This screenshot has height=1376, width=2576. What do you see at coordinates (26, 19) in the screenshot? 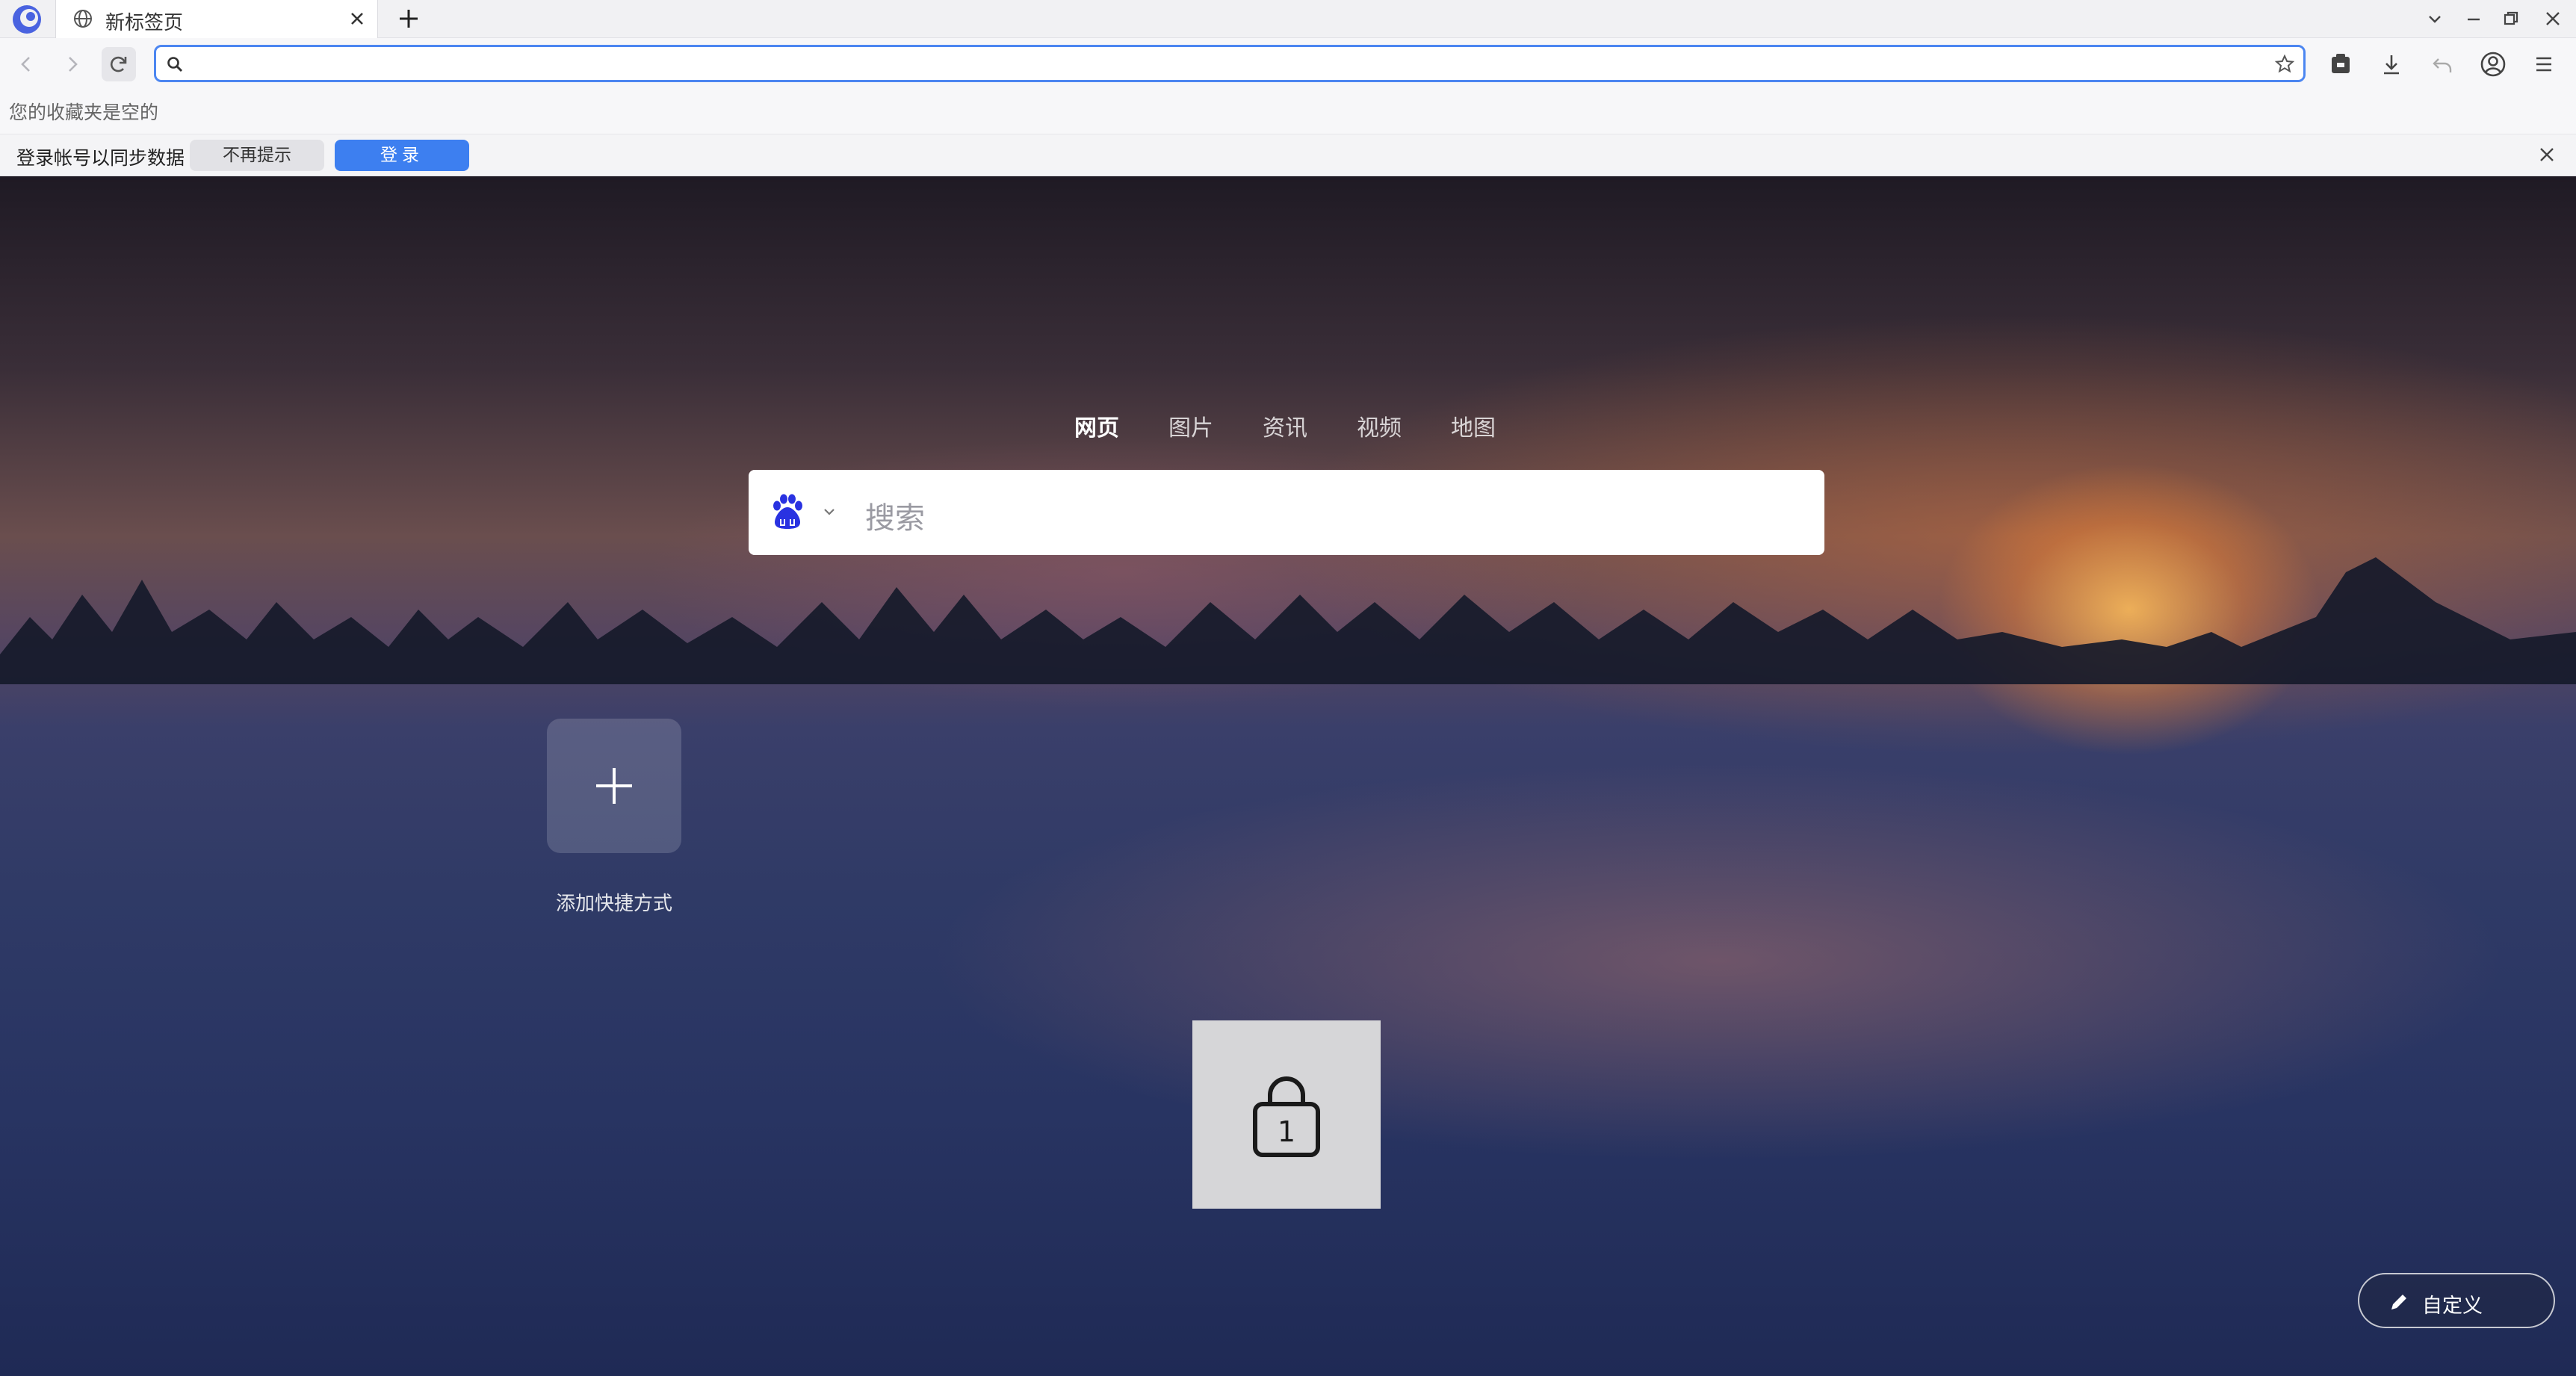
I see `app-logo-icon` at bounding box center [26, 19].